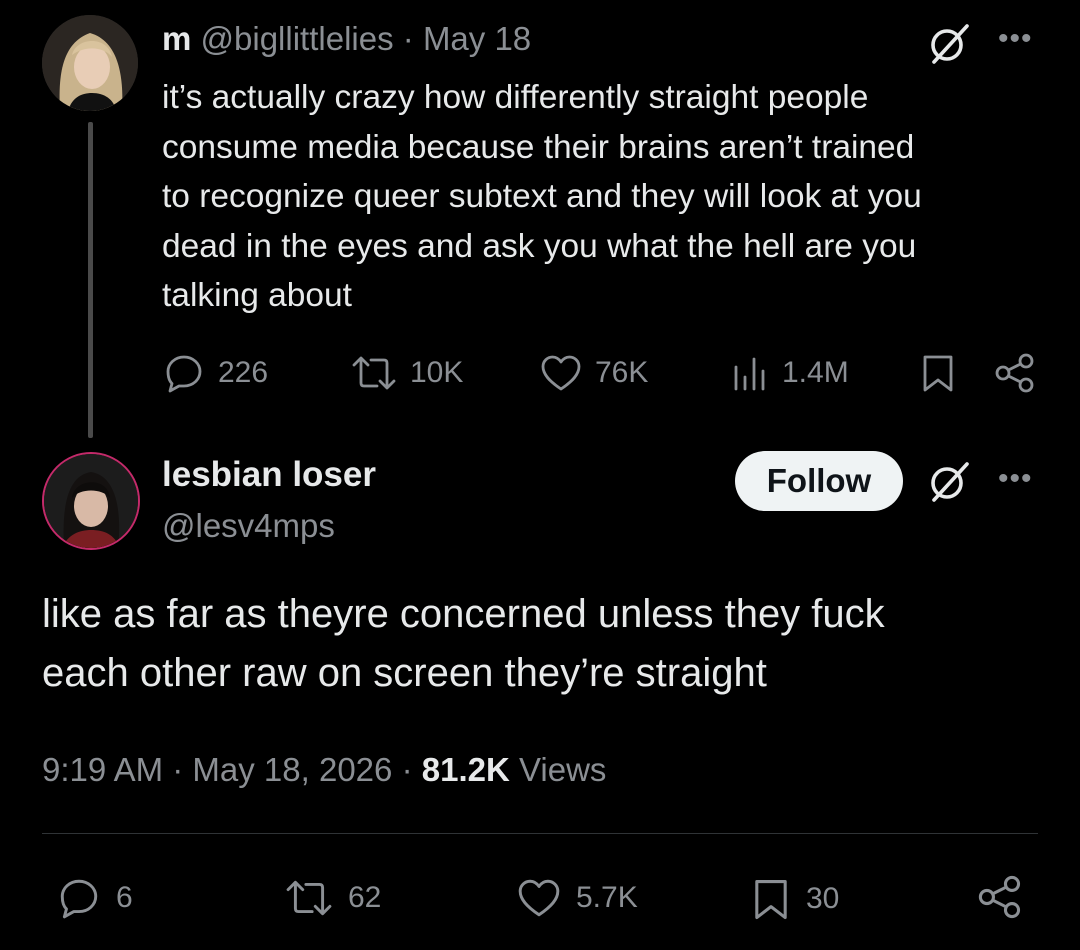 Image resolution: width=1080 pixels, height=950 pixels. What do you see at coordinates (593, 373) in the screenshot?
I see `like-button: 76K` at bounding box center [593, 373].